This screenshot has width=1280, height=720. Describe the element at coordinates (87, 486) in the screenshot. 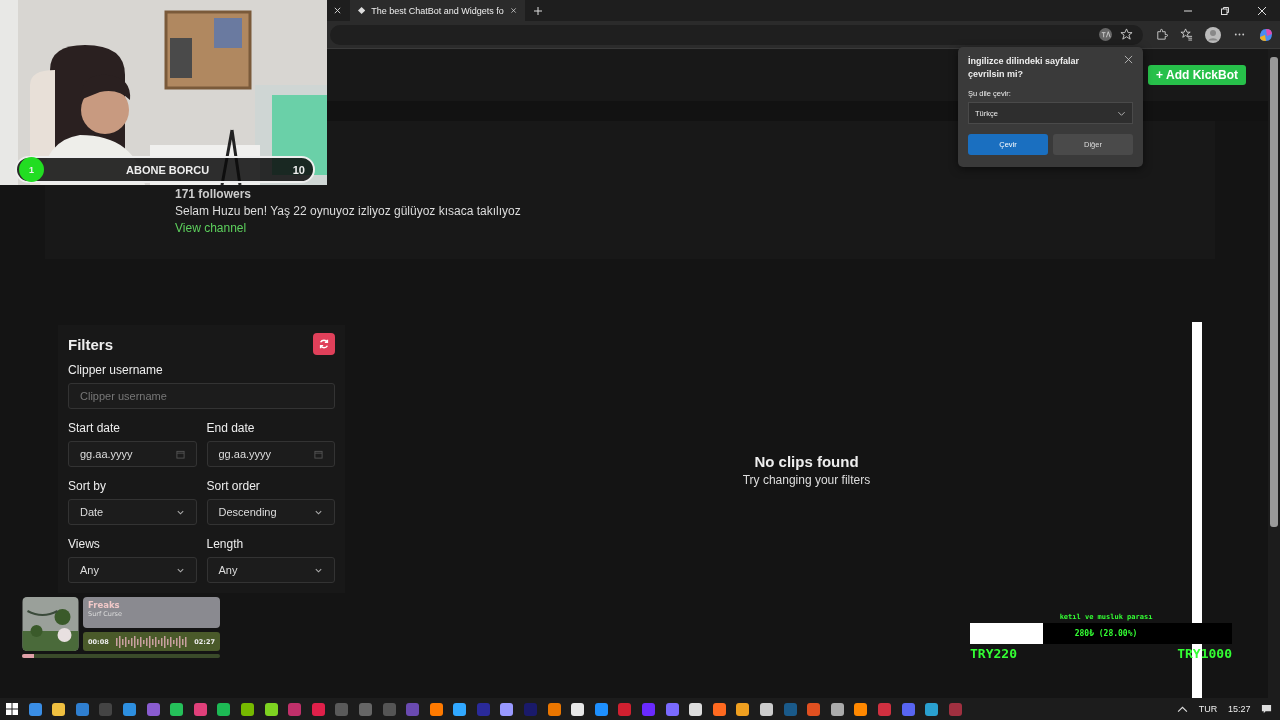

I see `field-label: Sort by` at that location.